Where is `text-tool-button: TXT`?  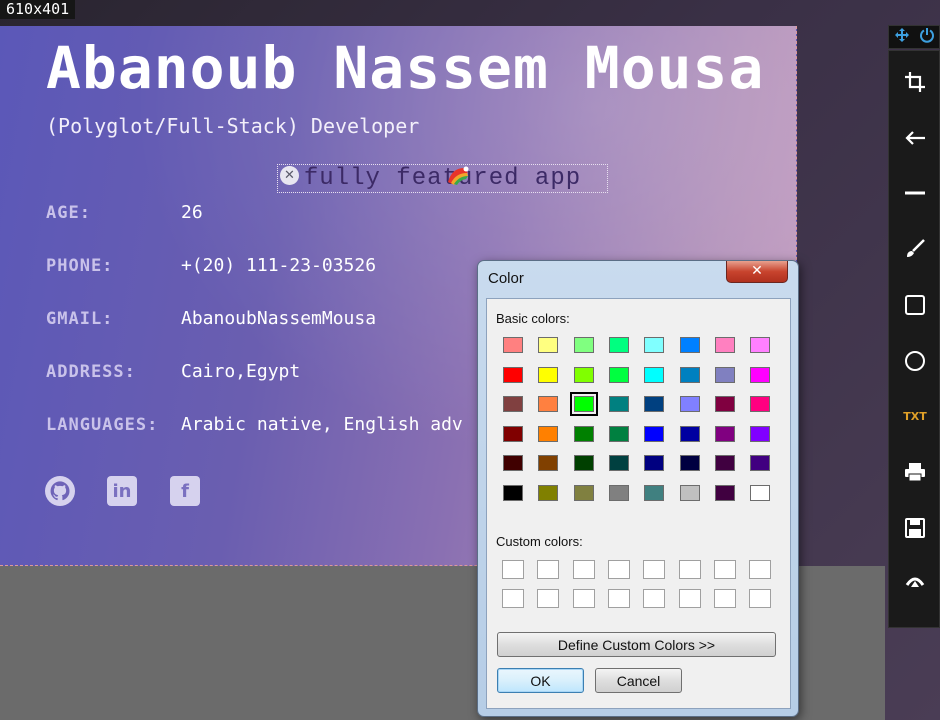 text-tool-button: TXT is located at coordinates (914, 416).